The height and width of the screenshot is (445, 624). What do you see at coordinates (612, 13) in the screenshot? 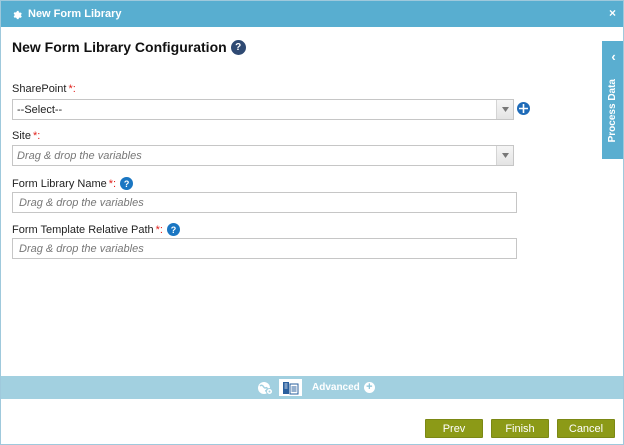
I see `close-icon: ×` at bounding box center [612, 13].